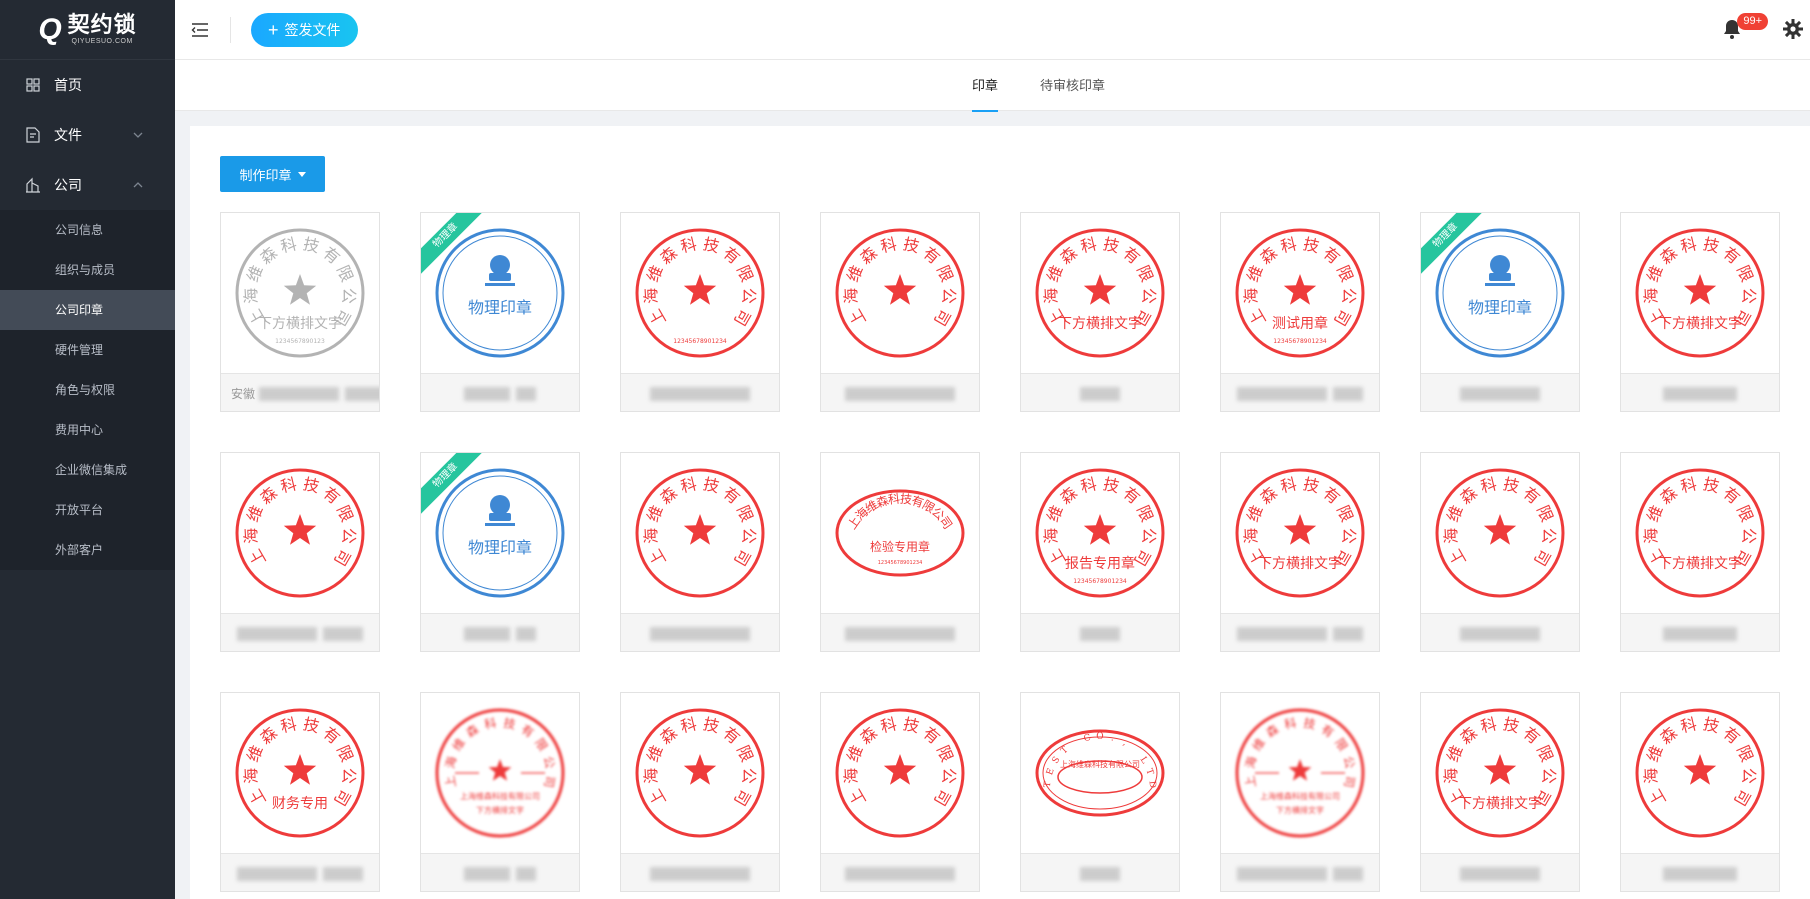 Image resolution: width=1810 pixels, height=899 pixels. I want to click on notification-badge: 99+, so click(1752, 21).